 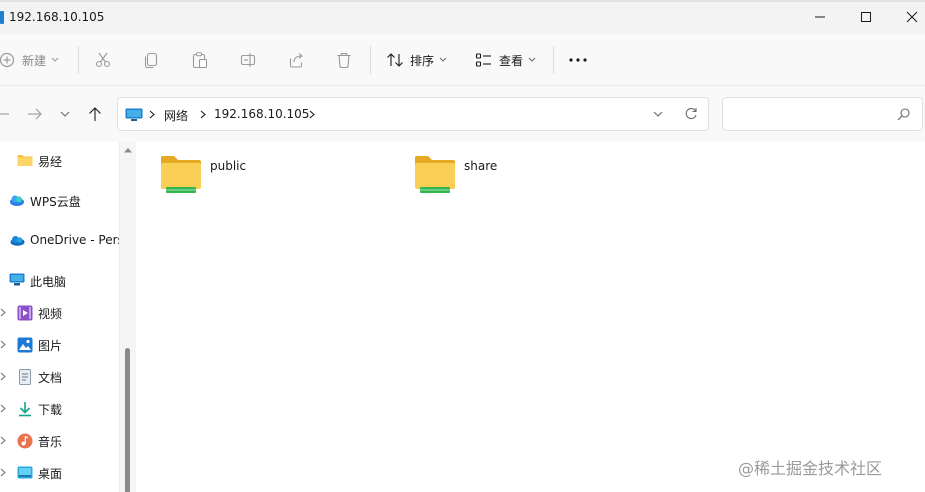 I want to click on sidebar-item-this-pc: 此电脑, so click(x=59, y=281).